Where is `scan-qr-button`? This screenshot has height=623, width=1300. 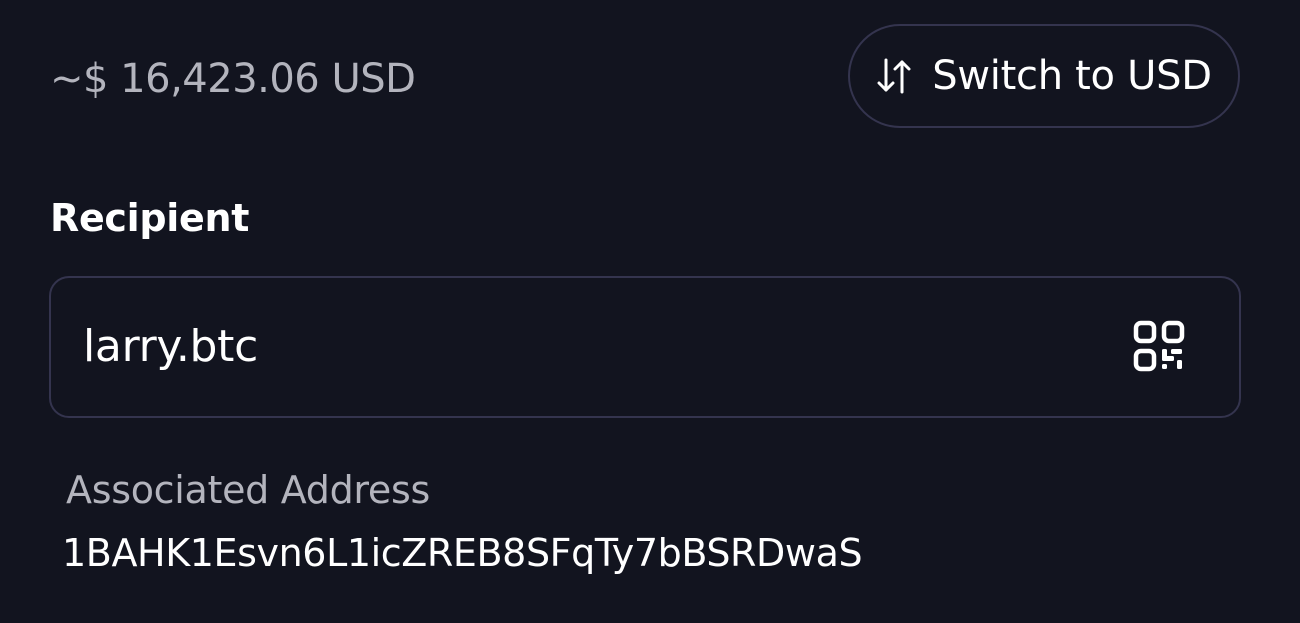
scan-qr-button is located at coordinates (1159, 348).